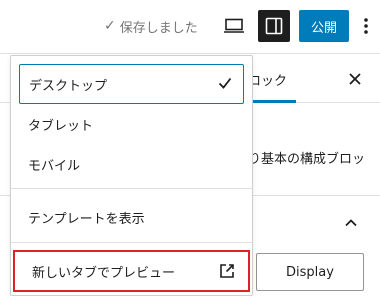  Describe the element at coordinates (225, 83) in the screenshot. I see `check-icon` at that location.